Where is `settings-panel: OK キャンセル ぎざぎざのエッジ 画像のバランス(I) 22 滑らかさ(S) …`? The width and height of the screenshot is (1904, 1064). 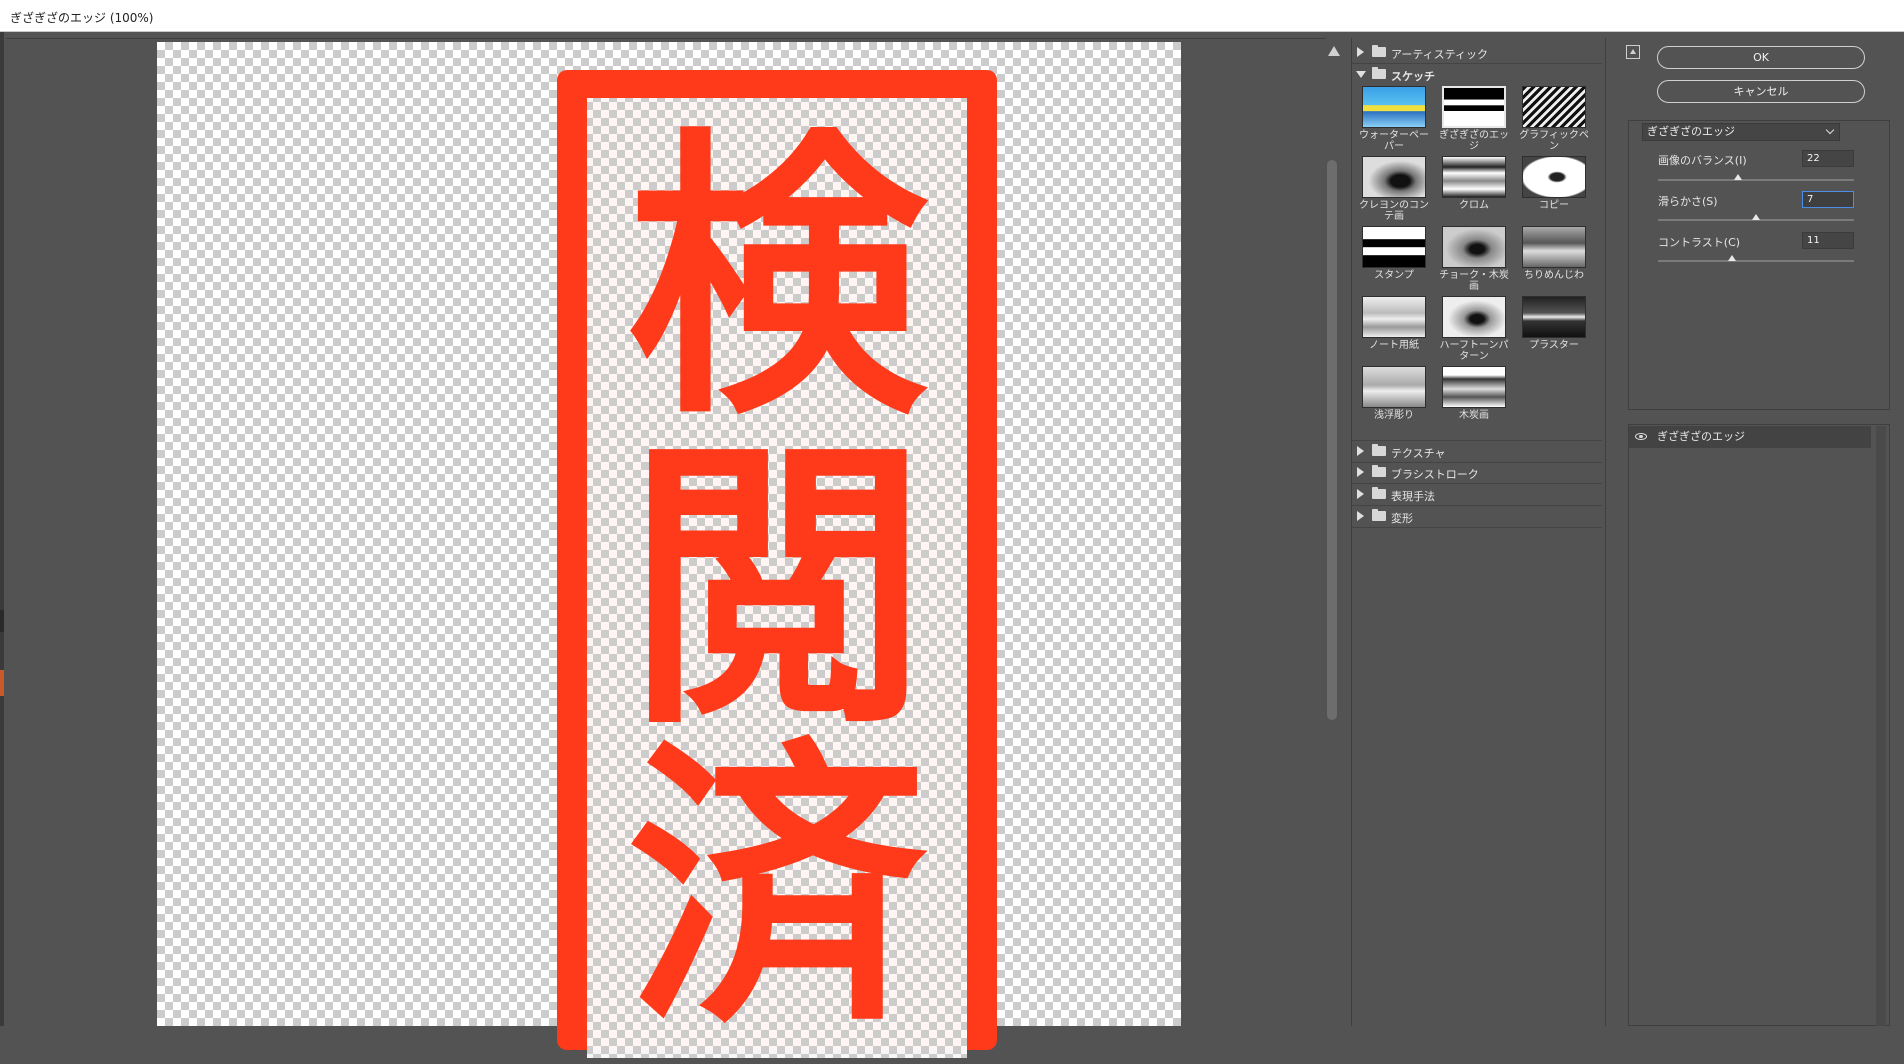
settings-panel: OK キャンセル ぎざぎざのエッジ 画像のバランス(I) 22 滑らかさ(S) … is located at coordinates (1758, 532).